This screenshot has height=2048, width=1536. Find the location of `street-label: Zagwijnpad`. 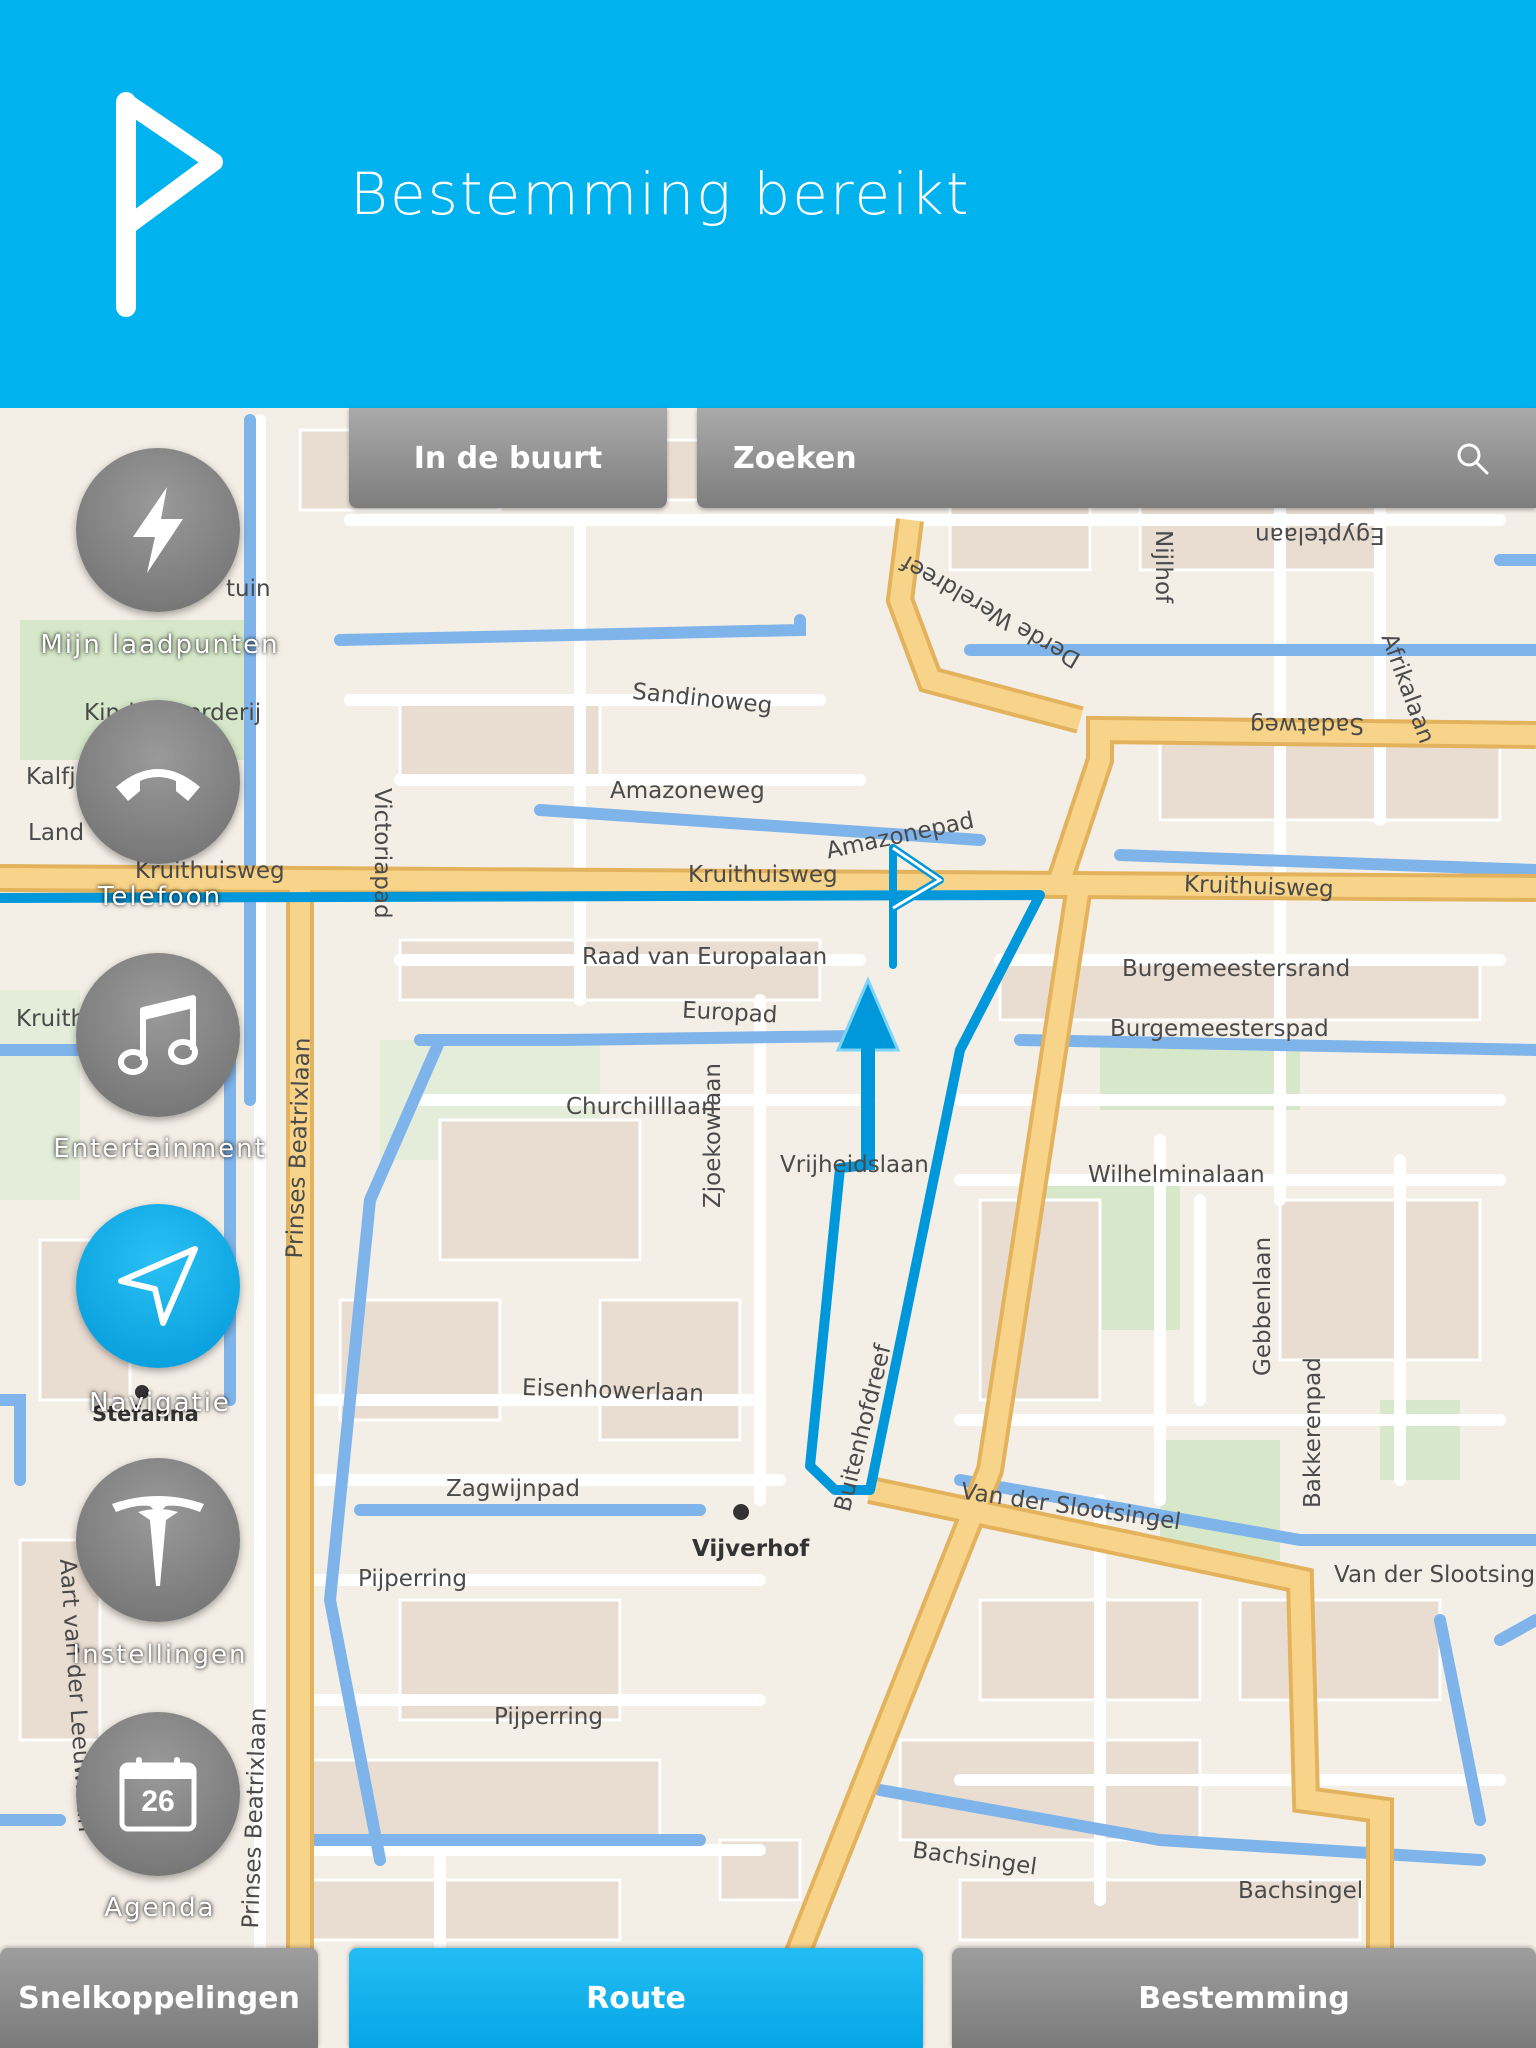

street-label: Zagwijnpad is located at coordinates (513, 1489).